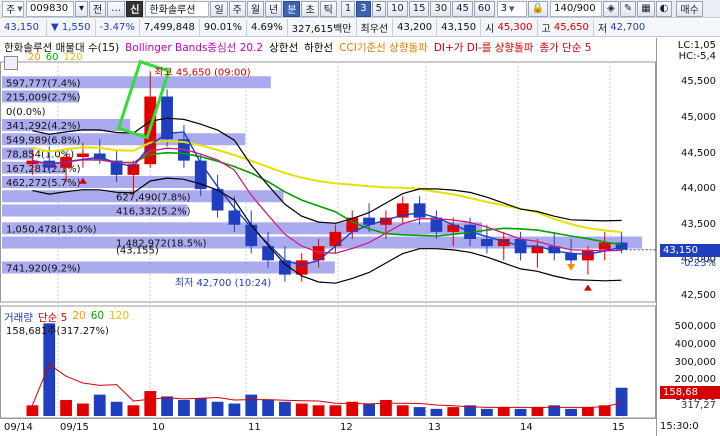 This screenshot has height=436, width=720. What do you see at coordinates (13, 8) in the screenshot?
I see `market-select: 주 ▼` at bounding box center [13, 8].